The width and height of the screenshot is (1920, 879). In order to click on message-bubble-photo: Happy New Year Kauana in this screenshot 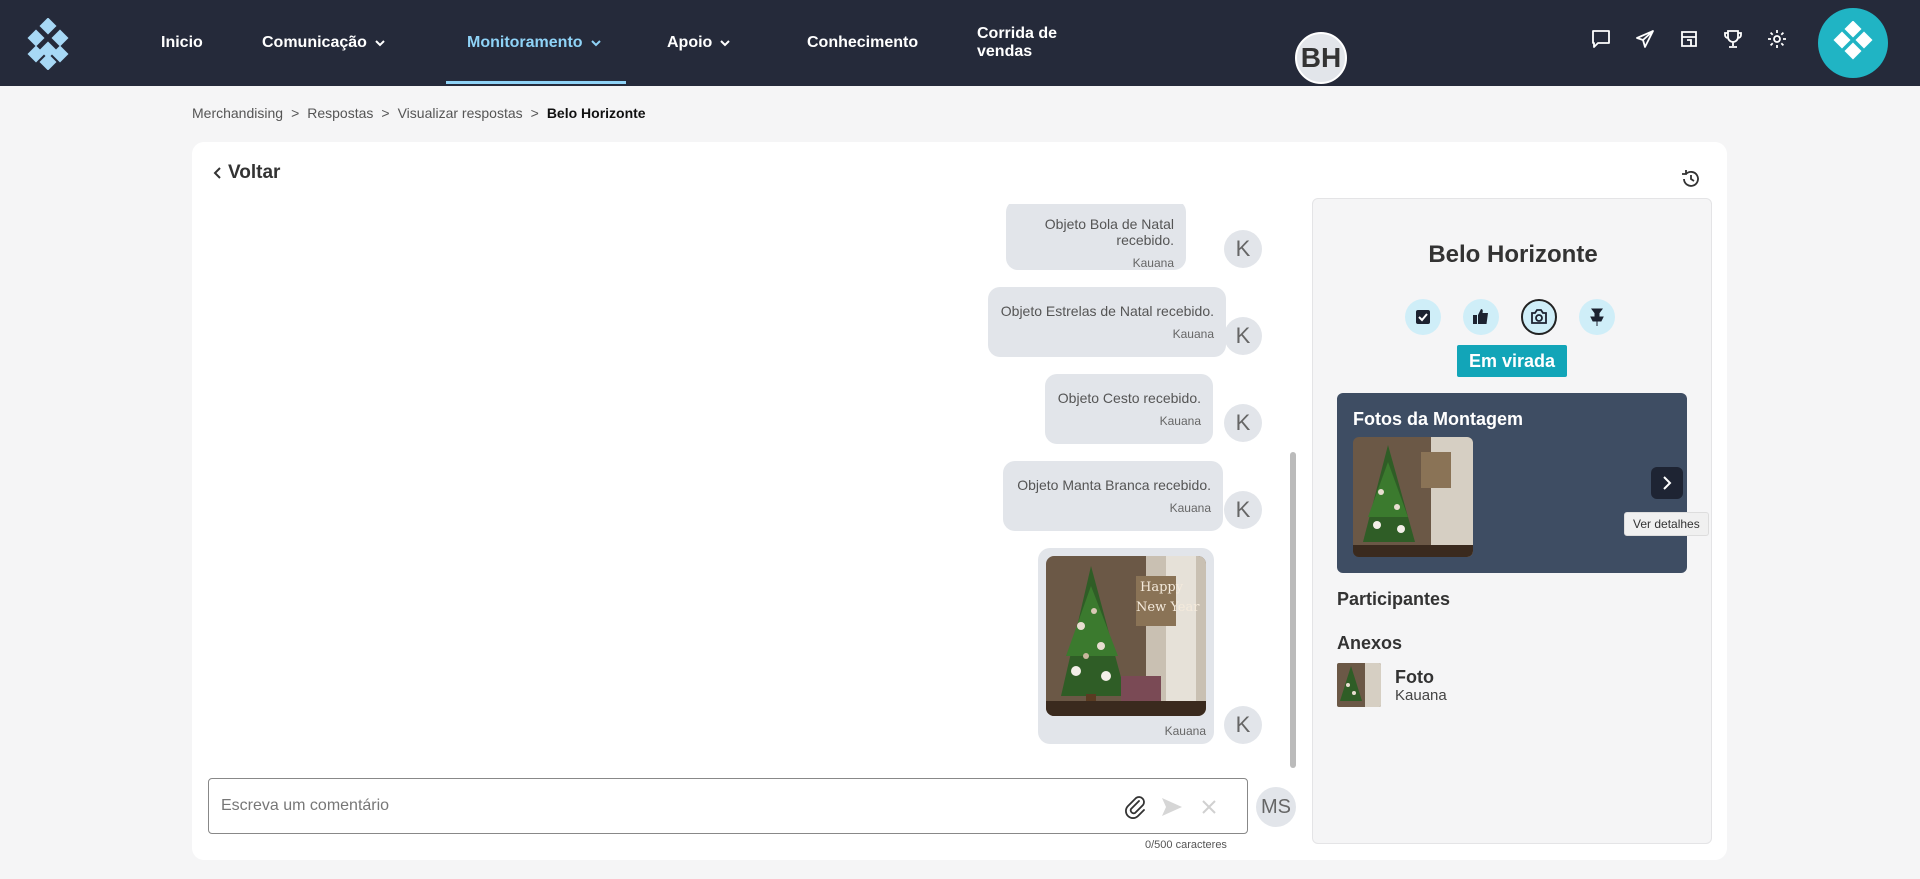, I will do `click(1126, 646)`.